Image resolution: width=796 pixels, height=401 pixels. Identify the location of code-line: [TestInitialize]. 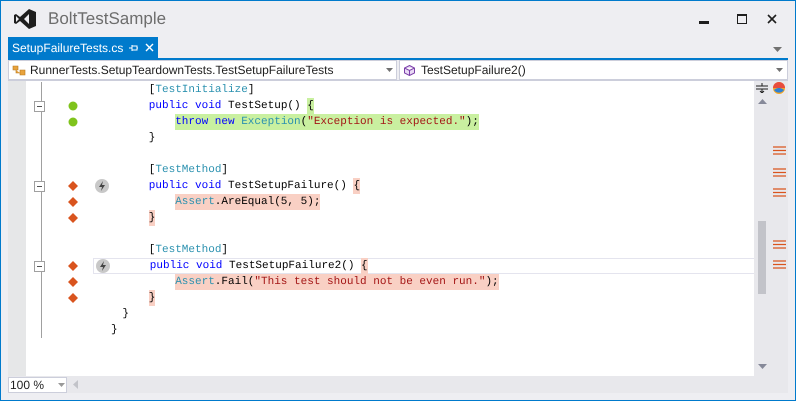
(201, 90).